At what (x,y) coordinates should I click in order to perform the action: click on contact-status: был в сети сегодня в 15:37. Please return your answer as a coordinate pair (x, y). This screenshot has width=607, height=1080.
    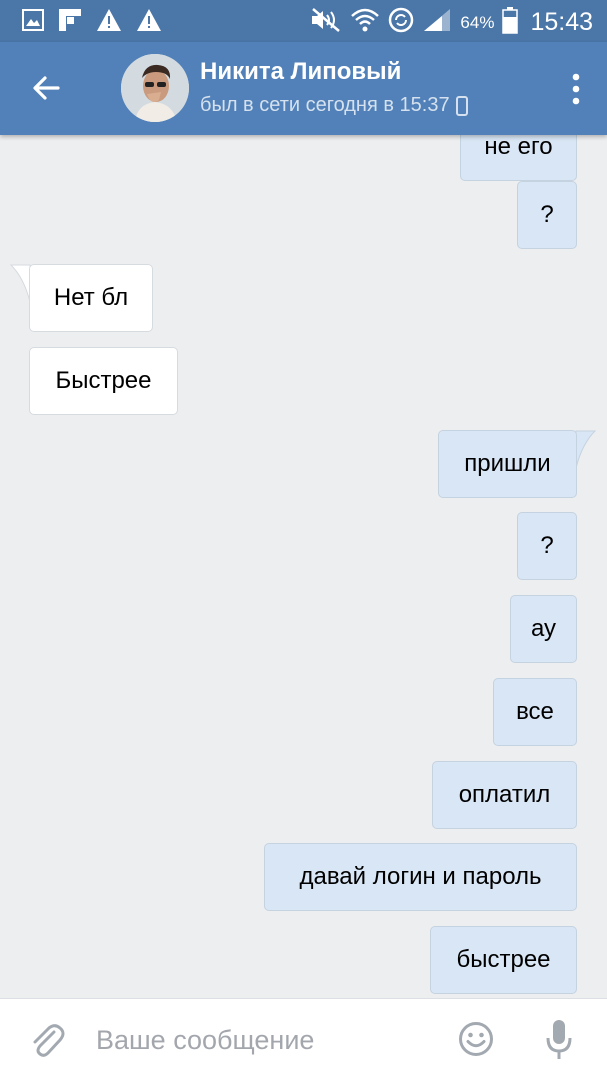
    Looking at the image, I should click on (334, 105).